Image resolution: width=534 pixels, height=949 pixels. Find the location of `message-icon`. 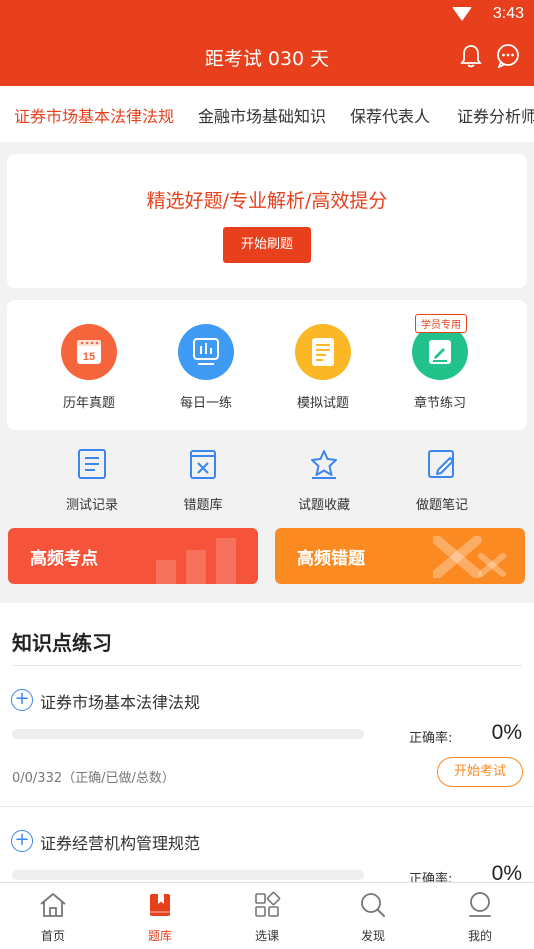

message-icon is located at coordinates (508, 56).